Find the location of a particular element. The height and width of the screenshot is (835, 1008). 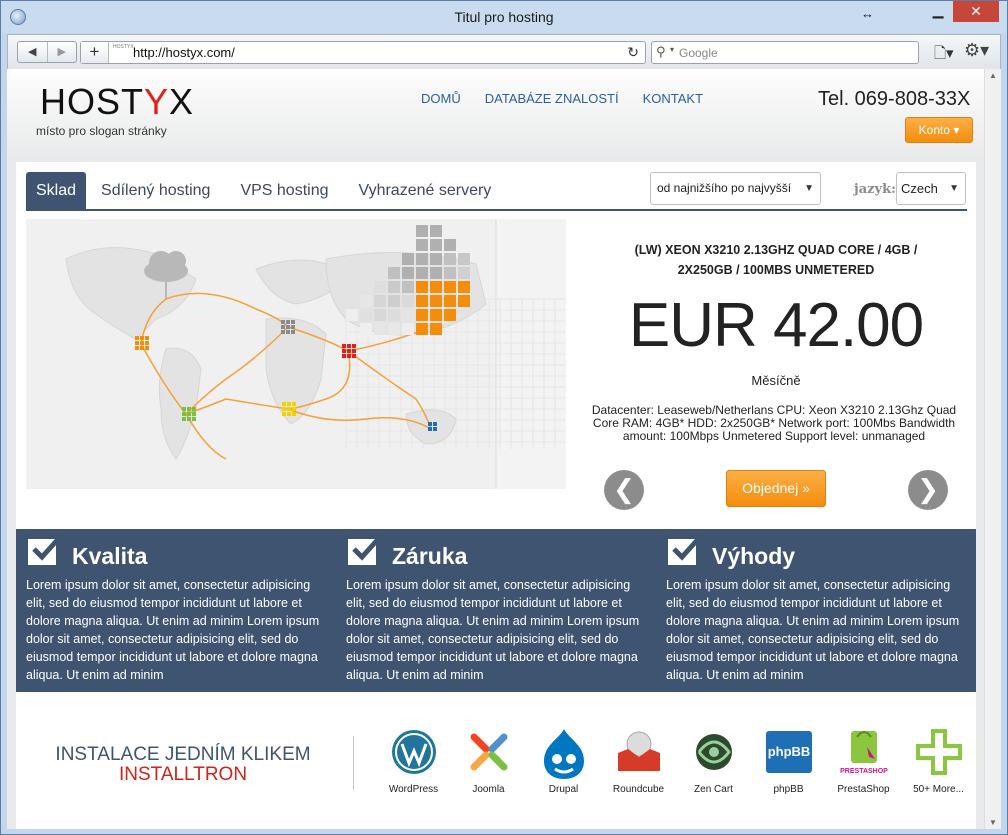

close-button: ✕ is located at coordinates (976, 11).